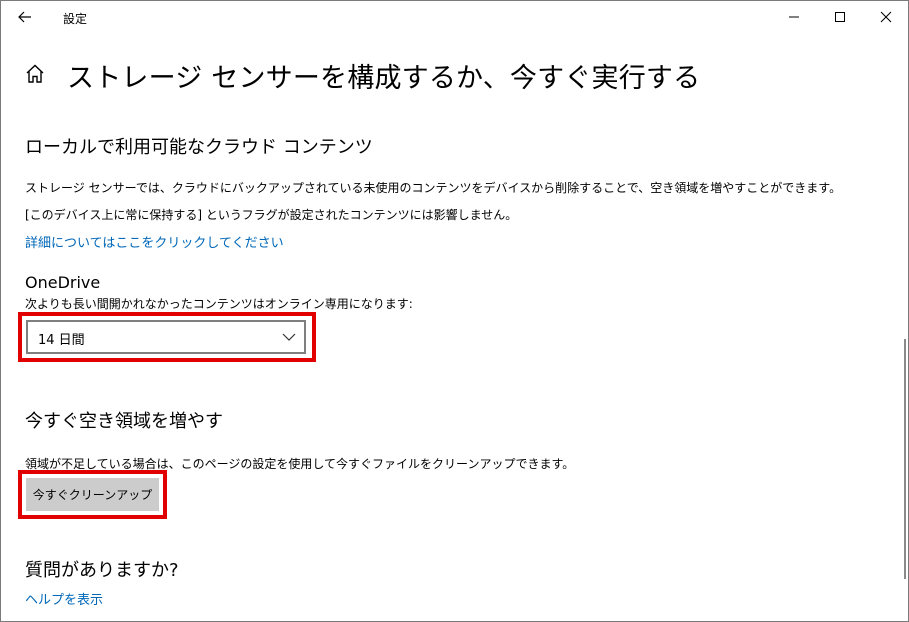  Describe the element at coordinates (92, 494) in the screenshot. I see `clean-up-now-button: 今すぐクリーンアップ` at that location.